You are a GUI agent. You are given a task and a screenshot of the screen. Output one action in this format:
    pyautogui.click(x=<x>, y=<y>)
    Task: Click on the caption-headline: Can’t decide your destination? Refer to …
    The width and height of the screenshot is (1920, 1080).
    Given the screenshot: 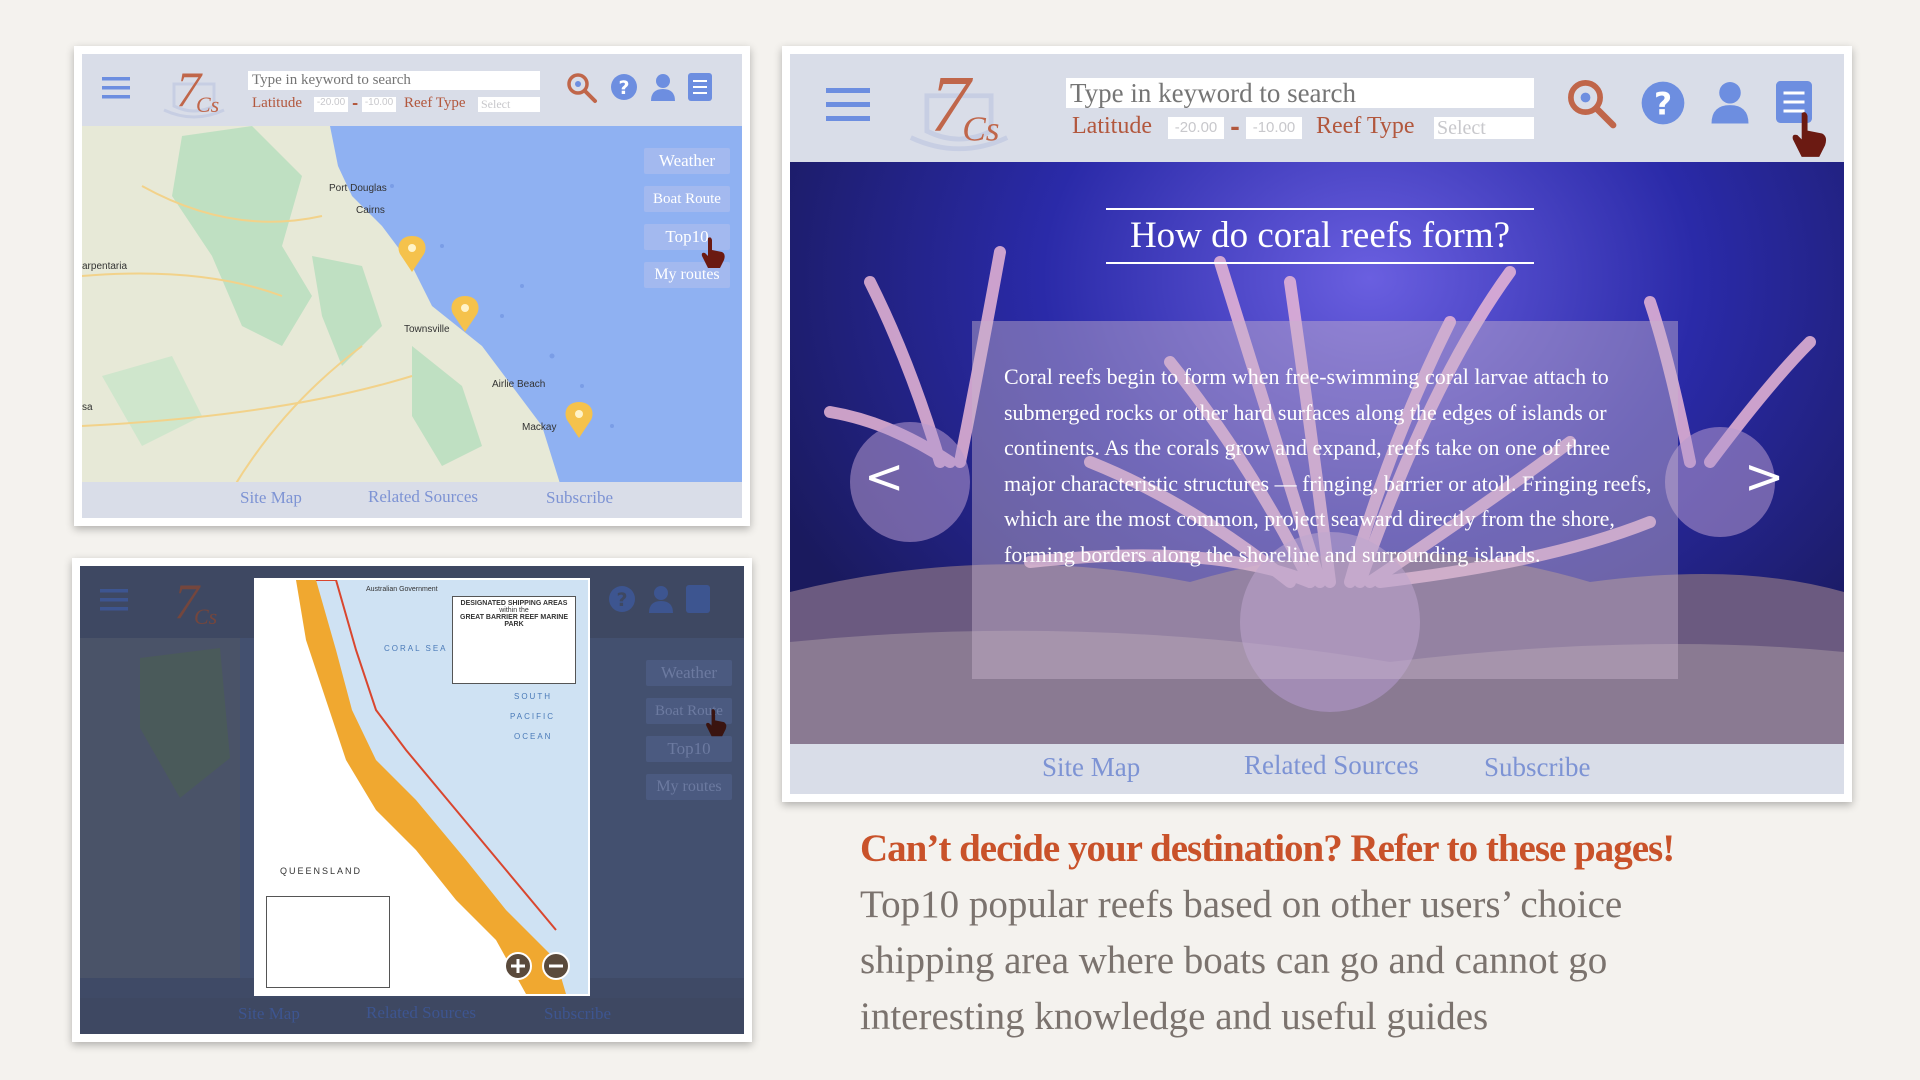 What is the action you would take?
    pyautogui.click(x=1267, y=848)
    